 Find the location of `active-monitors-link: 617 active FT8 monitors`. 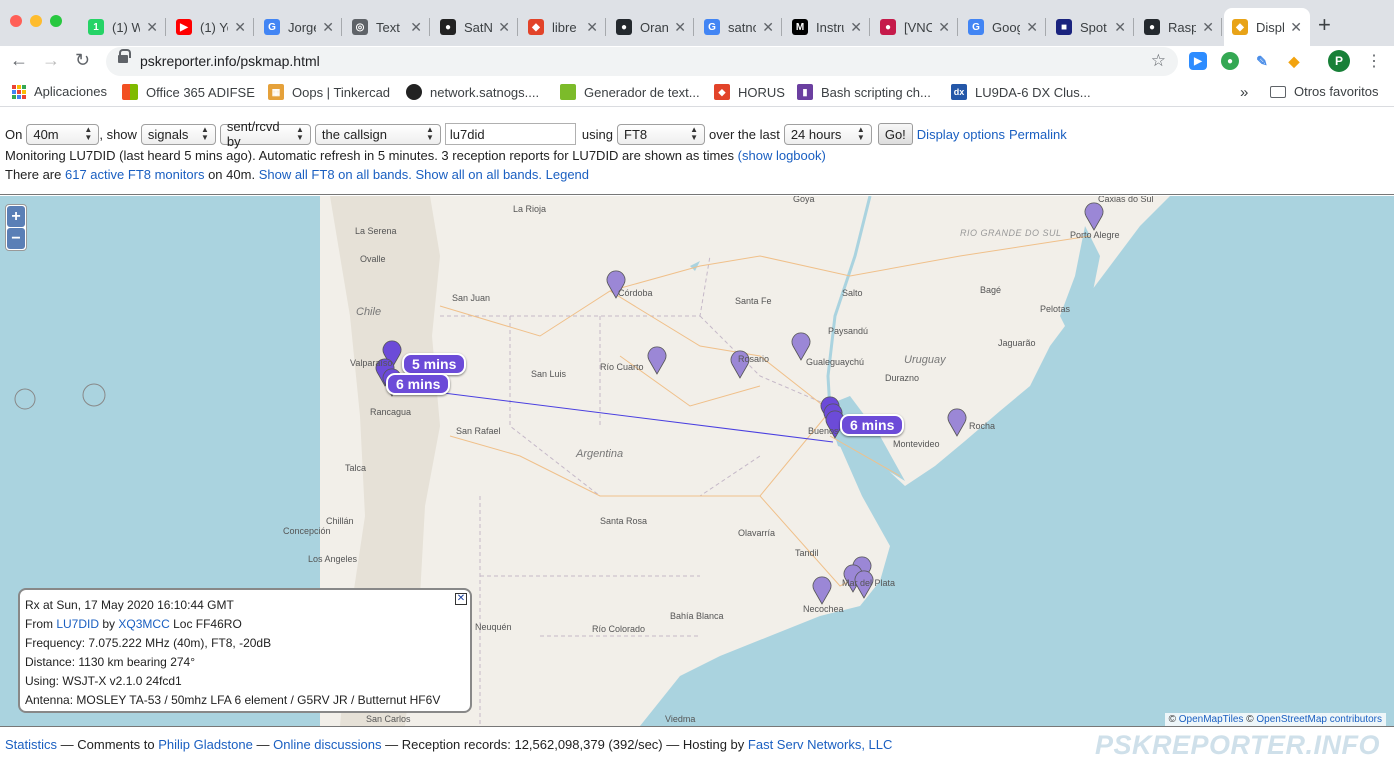

active-monitors-link: 617 active FT8 monitors is located at coordinates (134, 174).